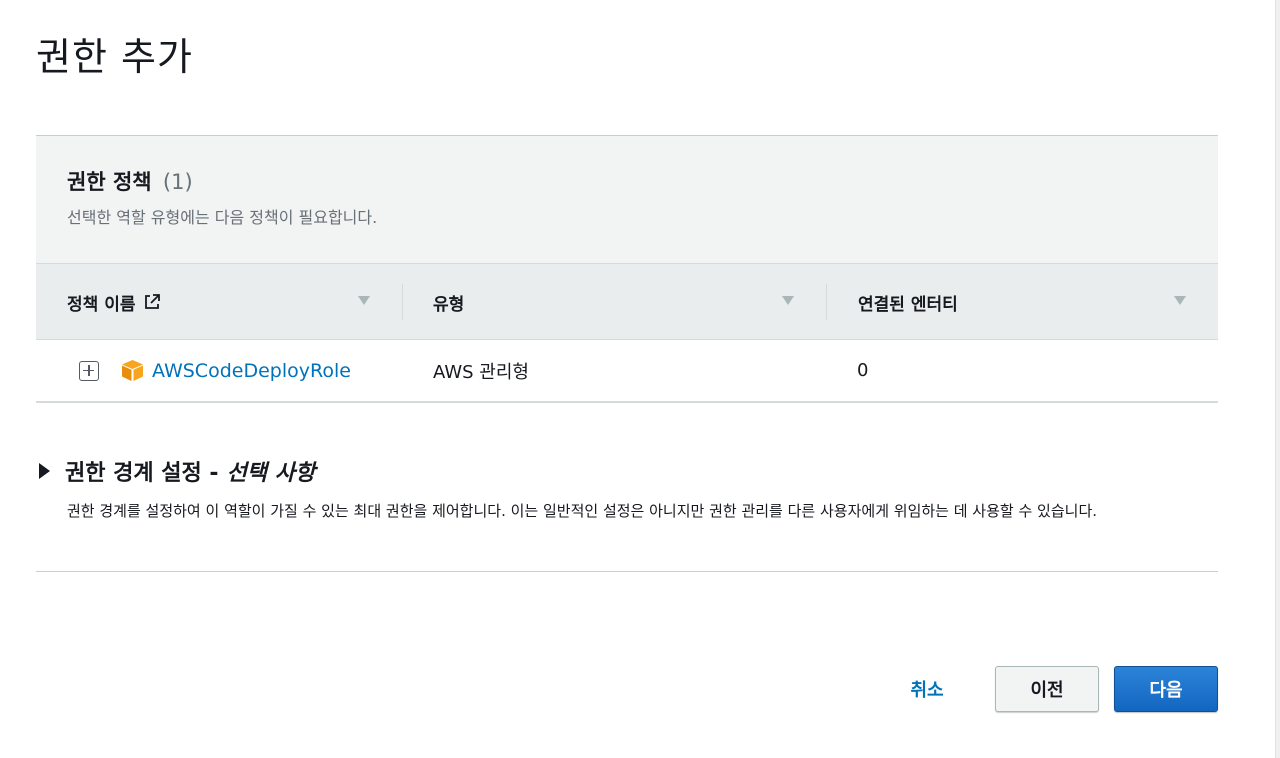 This screenshot has height=758, width=1280. Describe the element at coordinates (153, 301) in the screenshot. I see `external-link-icon` at that location.